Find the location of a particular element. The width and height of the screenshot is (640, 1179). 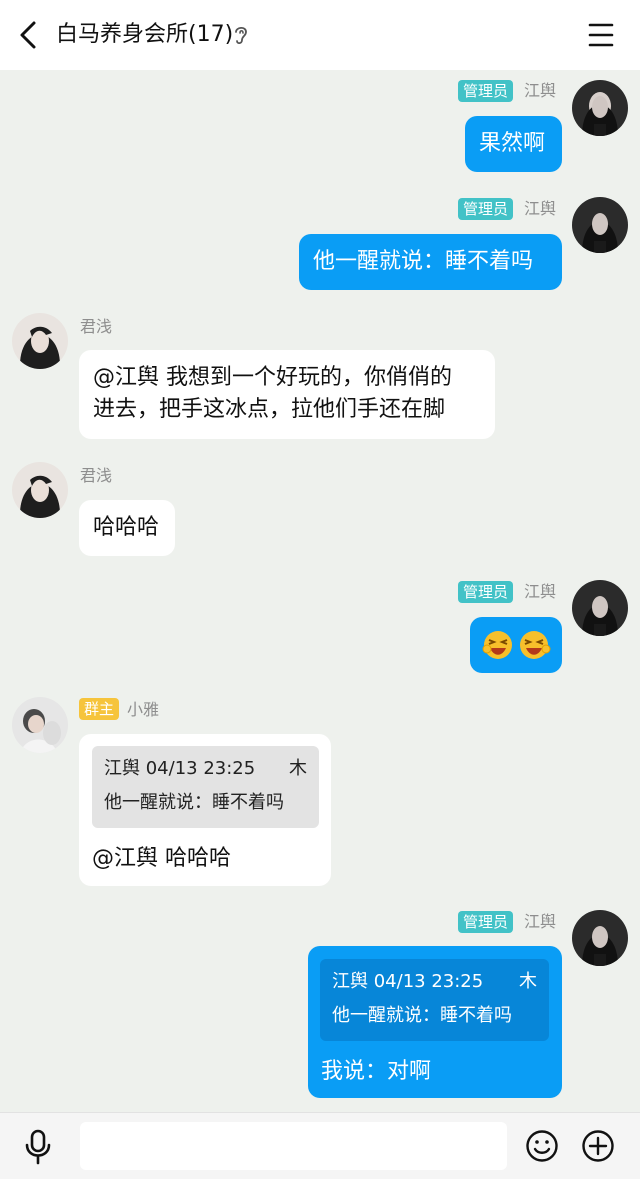

message-bubble: @江舆 我想到一个好玩的，你俏俏的 进去，把手这冰点，拉他们手还在脚 is located at coordinates (287, 394).